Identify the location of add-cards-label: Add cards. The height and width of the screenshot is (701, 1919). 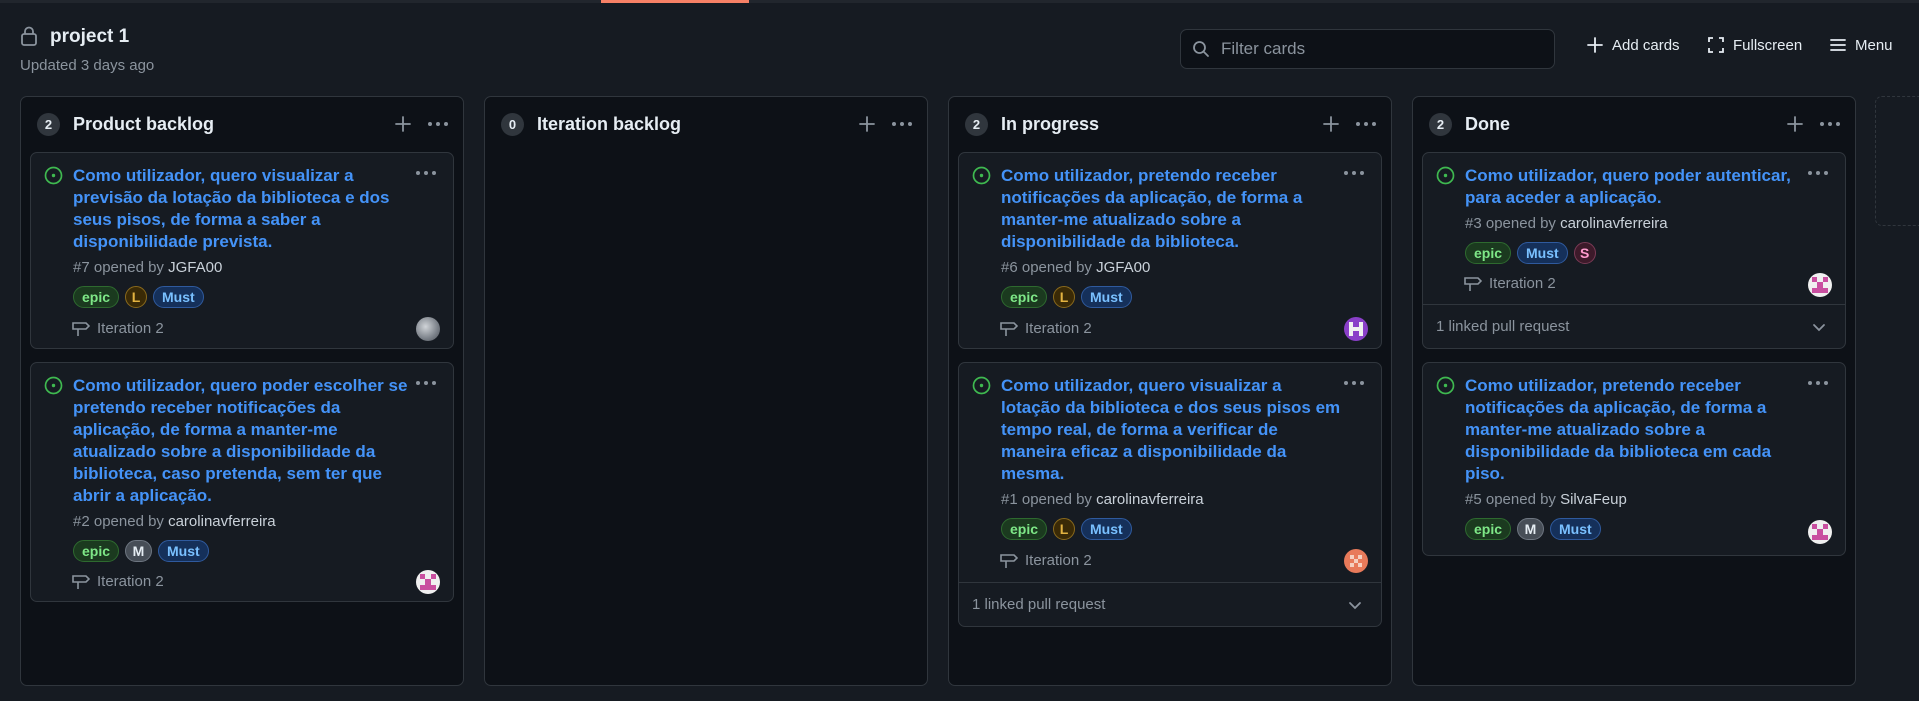
(1646, 45).